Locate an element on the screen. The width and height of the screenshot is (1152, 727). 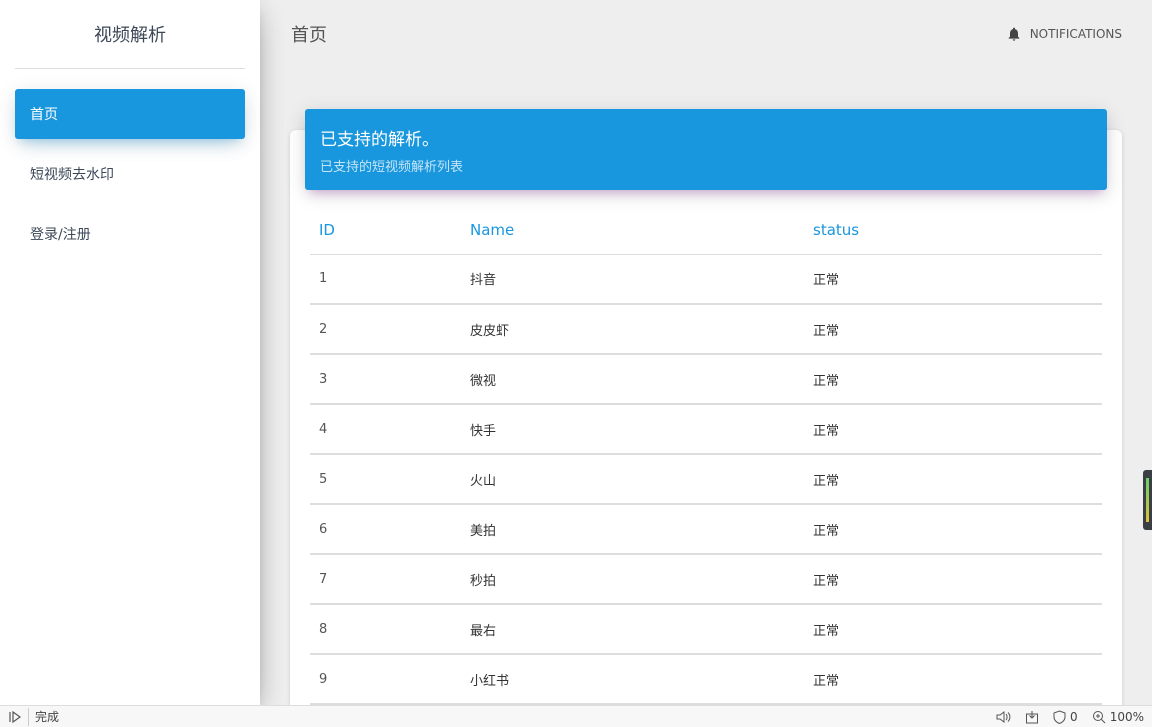
adblock-count: 0 is located at coordinates (1074, 716).